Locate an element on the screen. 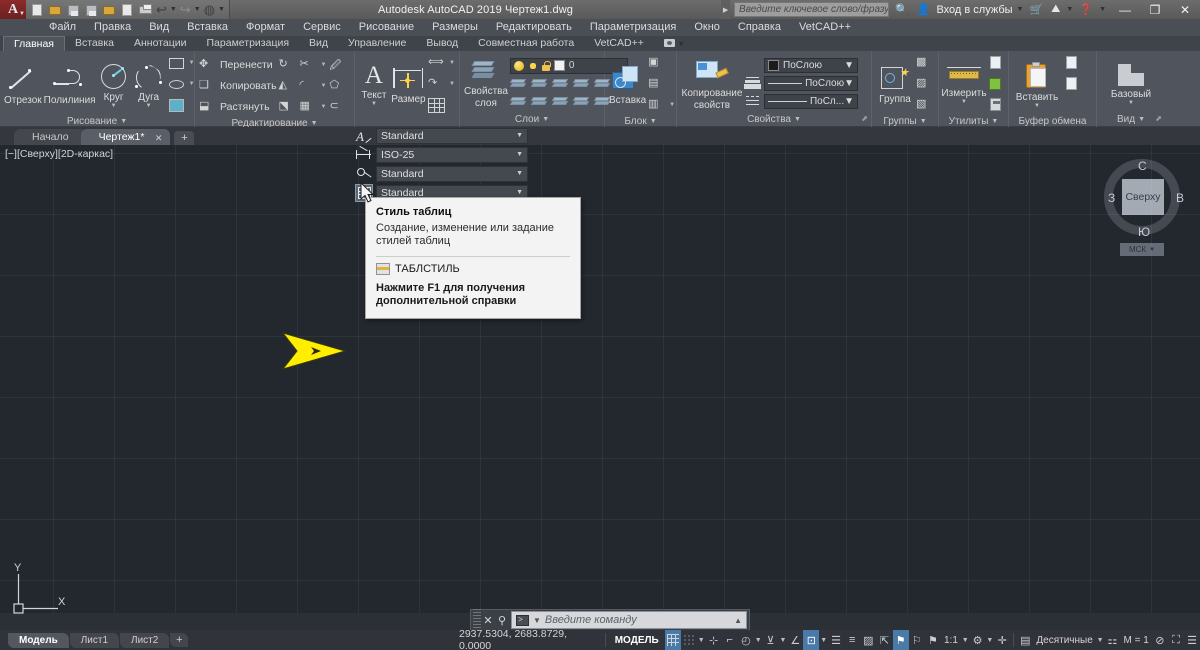 Image resolution: width=1200 pixels, height=650 pixels. paste-tool: Вставить ▼ is located at coordinates (1037, 84).